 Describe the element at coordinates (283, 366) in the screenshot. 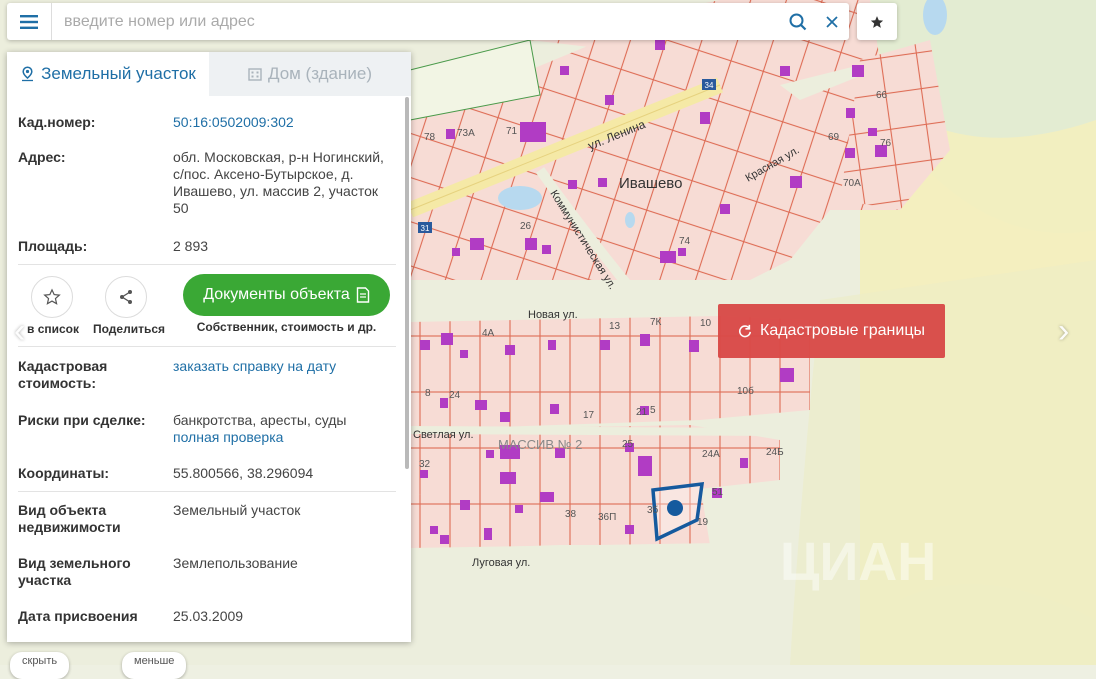

I see `order-certificate-link: заказать справку на дату` at that location.